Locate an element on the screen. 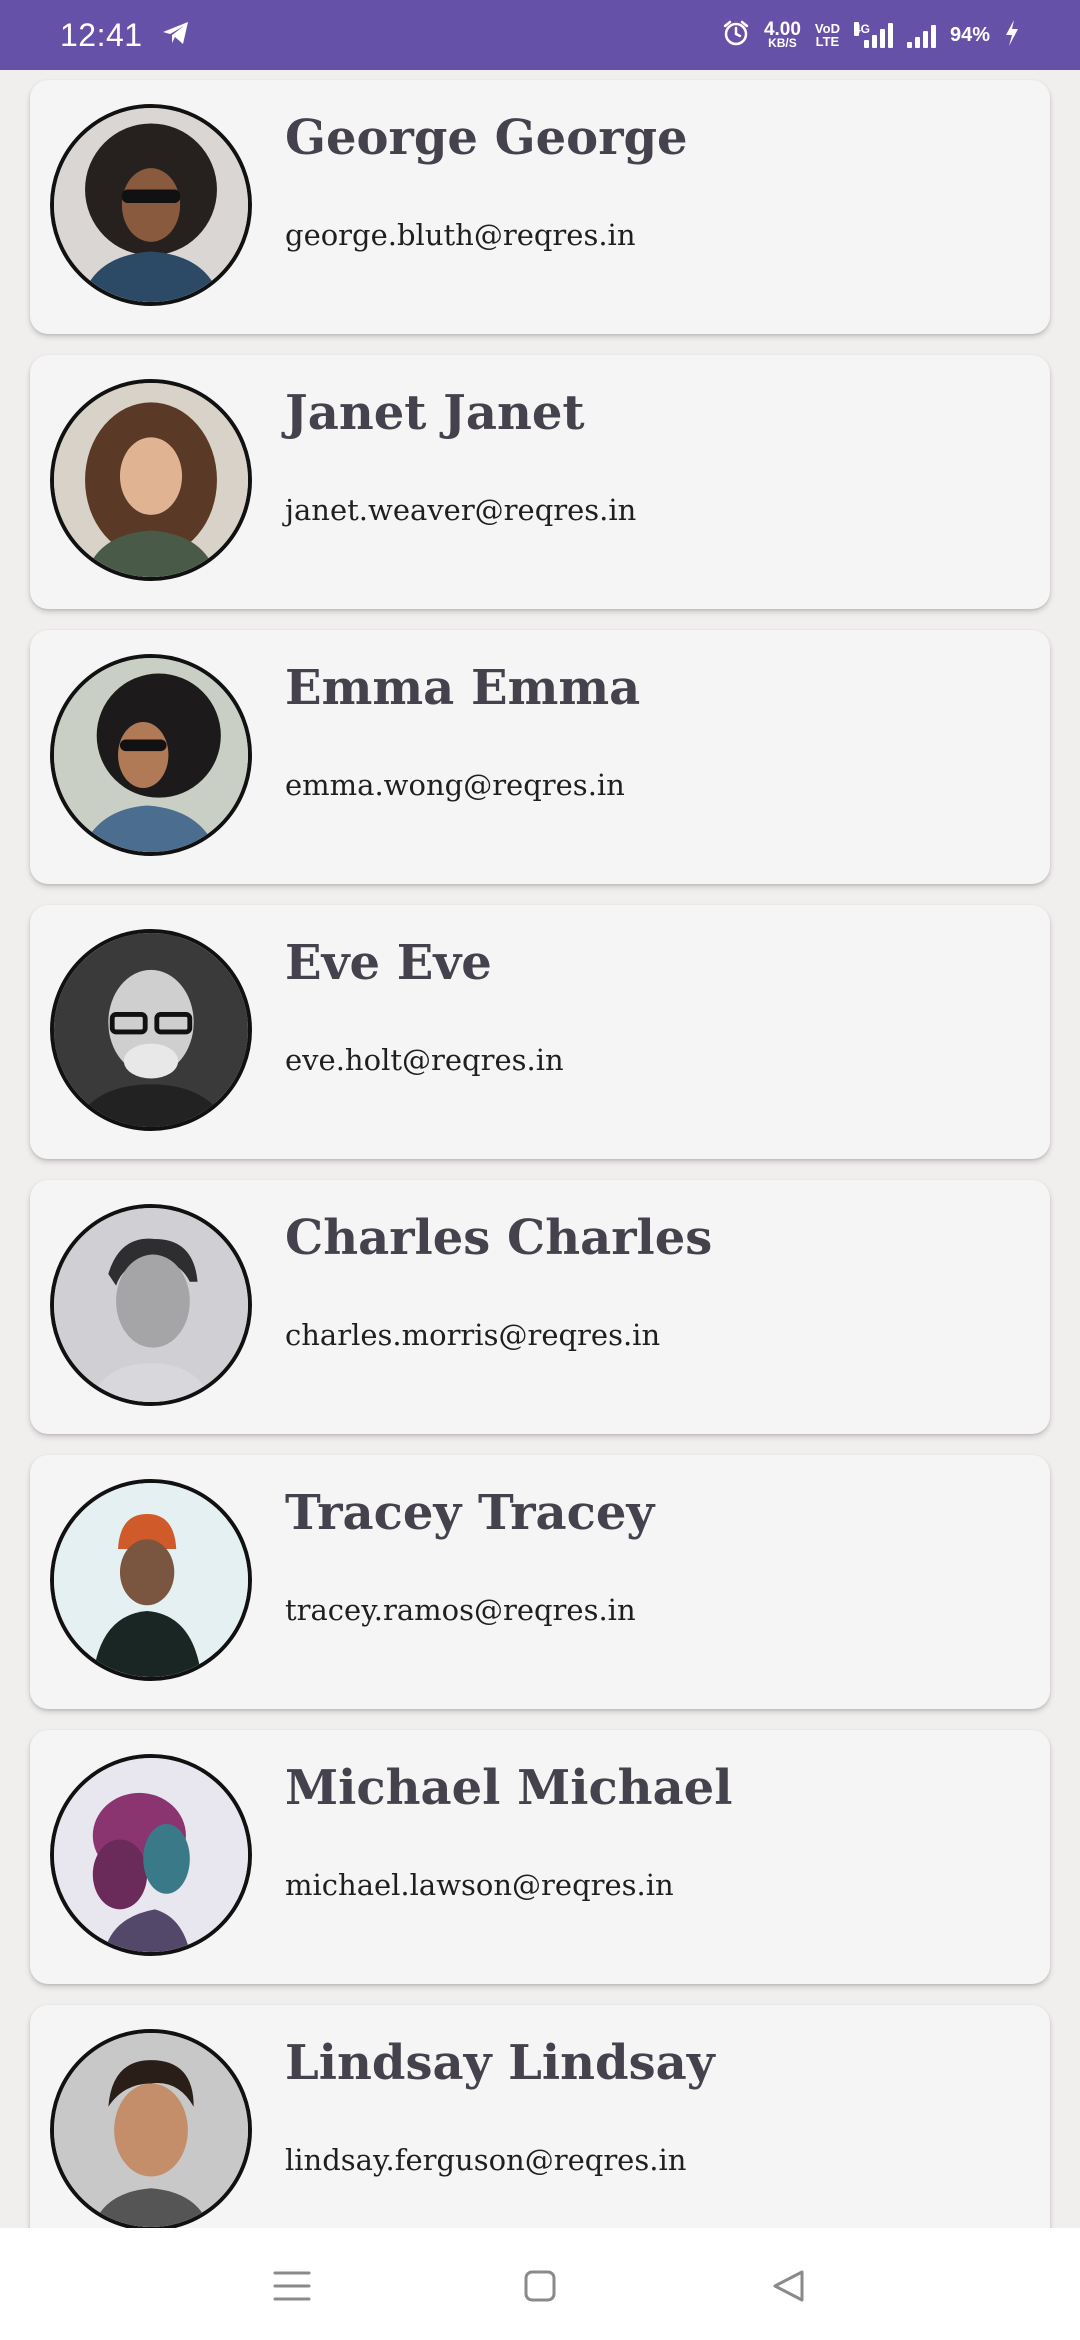 This screenshot has width=1080, height=2340. user-card: Janet Janet janet.weaver@reqres.in is located at coordinates (540, 482).